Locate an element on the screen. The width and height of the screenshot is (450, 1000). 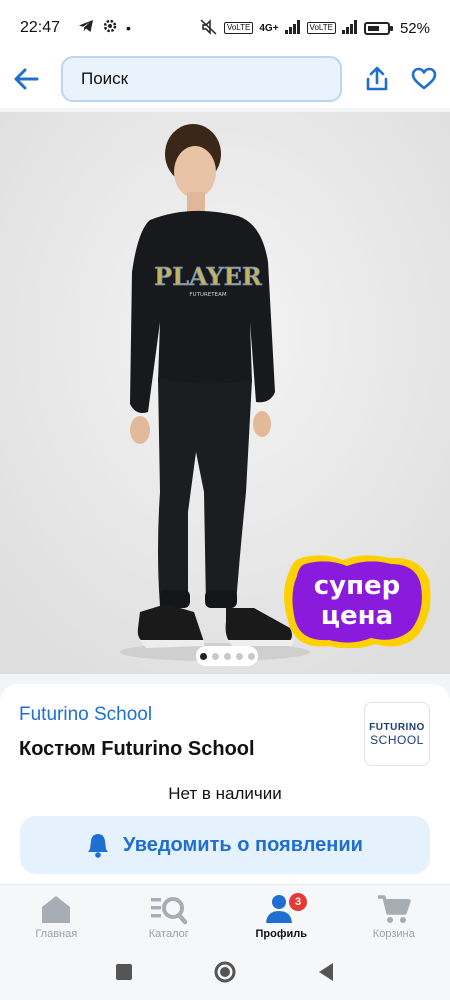
back-button is located at coordinates (26, 79).